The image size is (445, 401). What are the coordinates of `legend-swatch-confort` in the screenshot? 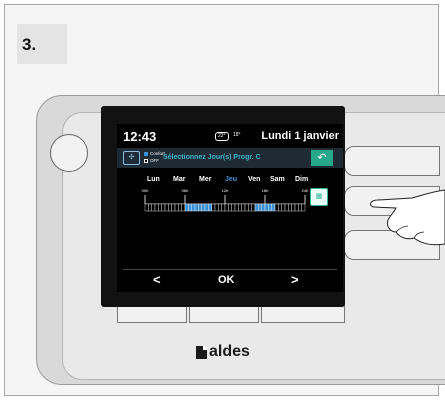 It's located at (146, 153).